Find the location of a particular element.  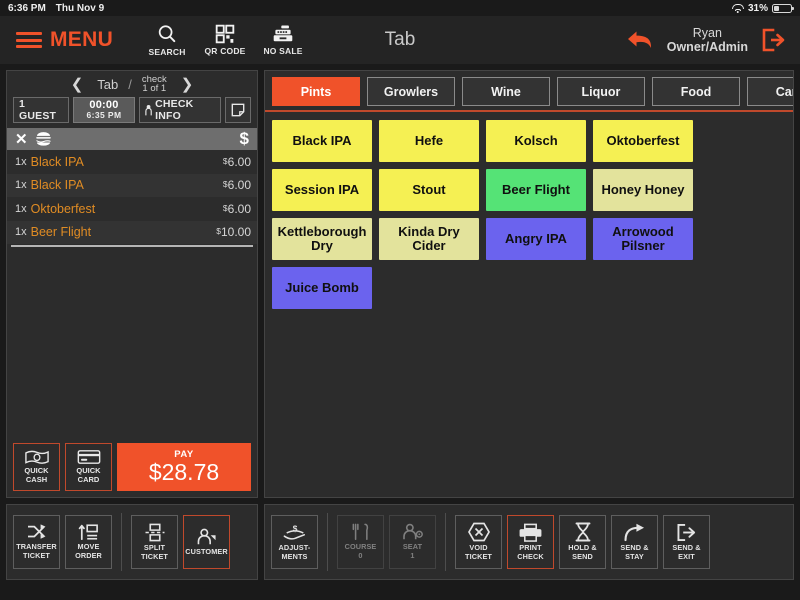

nav-right-group: Ryan Owner/Admin is located at coordinates (707, 40).